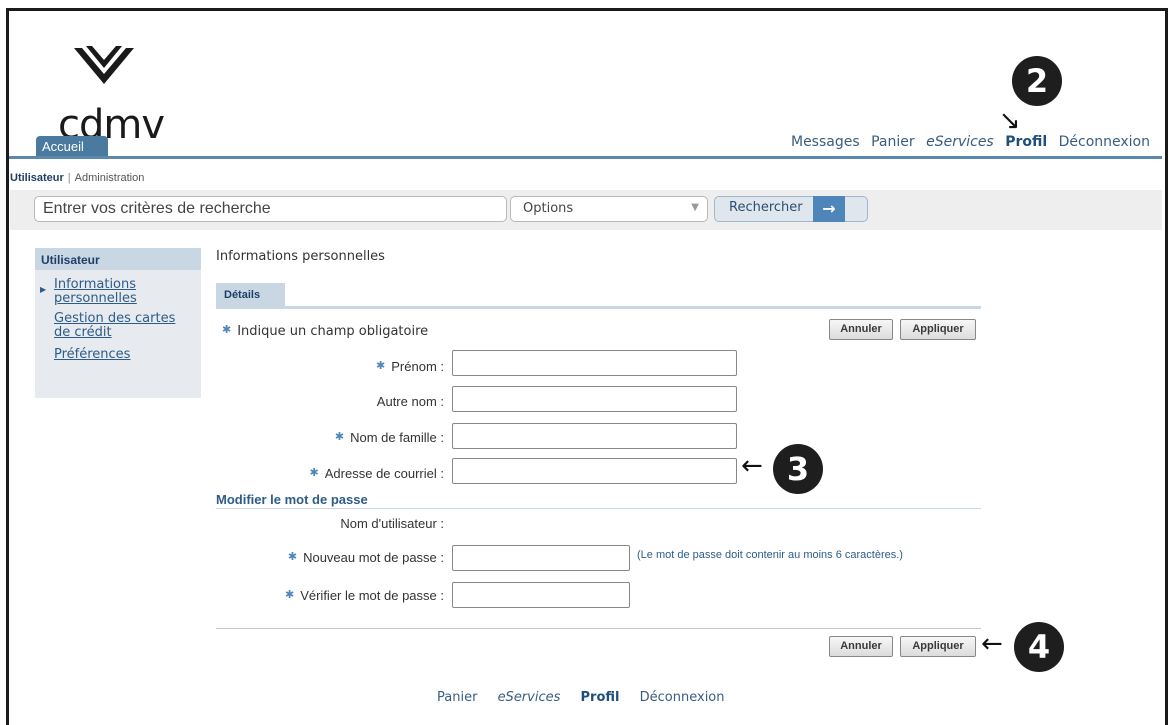 This screenshot has width=1174, height=725. What do you see at coordinates (829, 209) in the screenshot?
I see `arrow-right-icon: →` at bounding box center [829, 209].